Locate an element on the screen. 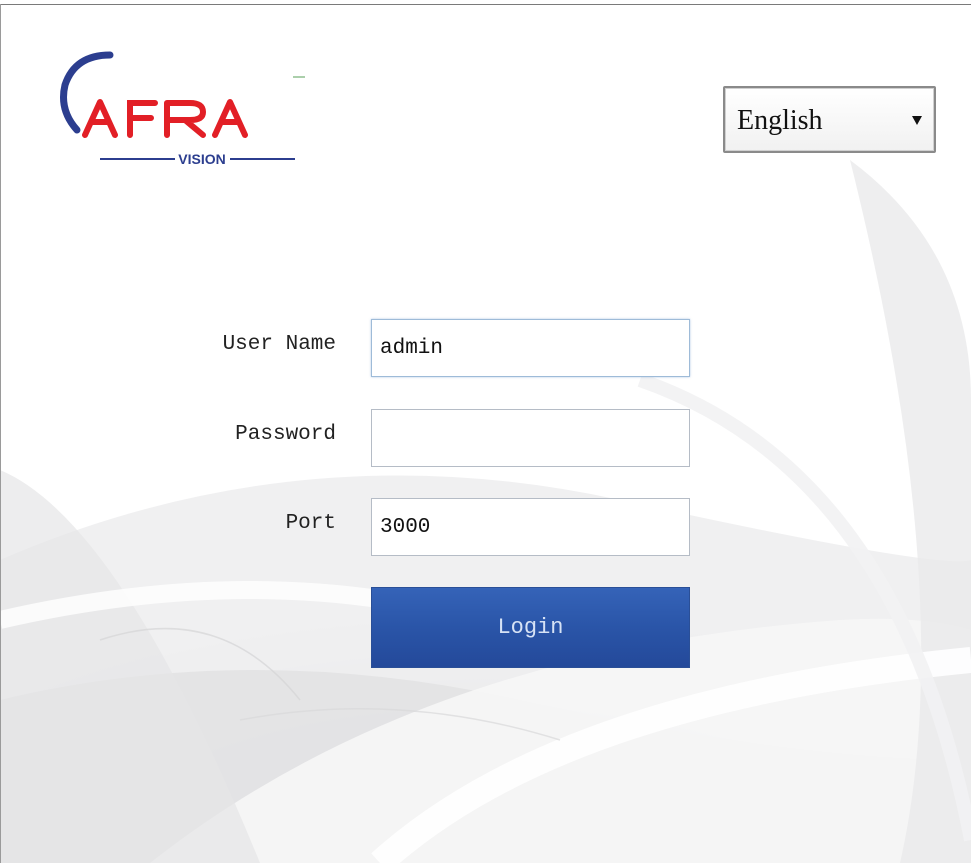 Image resolution: width=971 pixels, height=863 pixels. password-label: Password is located at coordinates (285, 434).